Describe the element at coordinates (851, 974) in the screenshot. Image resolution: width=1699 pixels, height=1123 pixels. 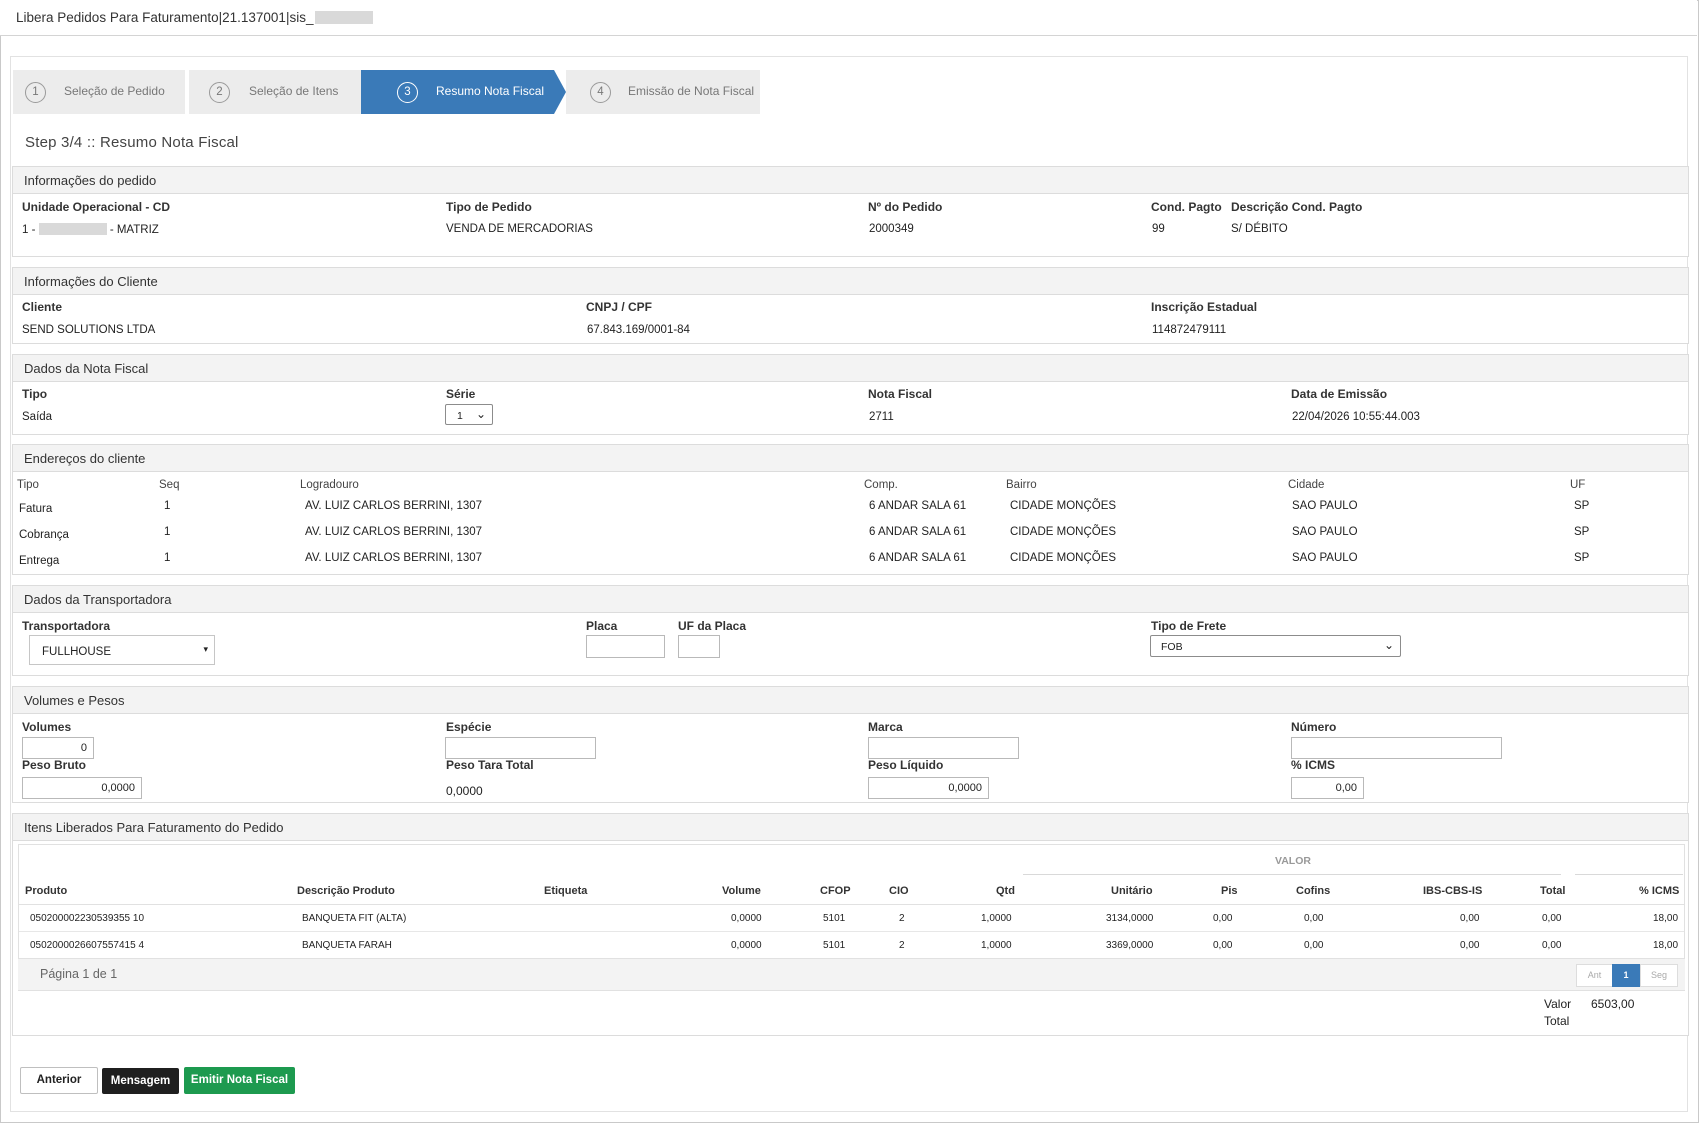
I see `pager-bar` at that location.